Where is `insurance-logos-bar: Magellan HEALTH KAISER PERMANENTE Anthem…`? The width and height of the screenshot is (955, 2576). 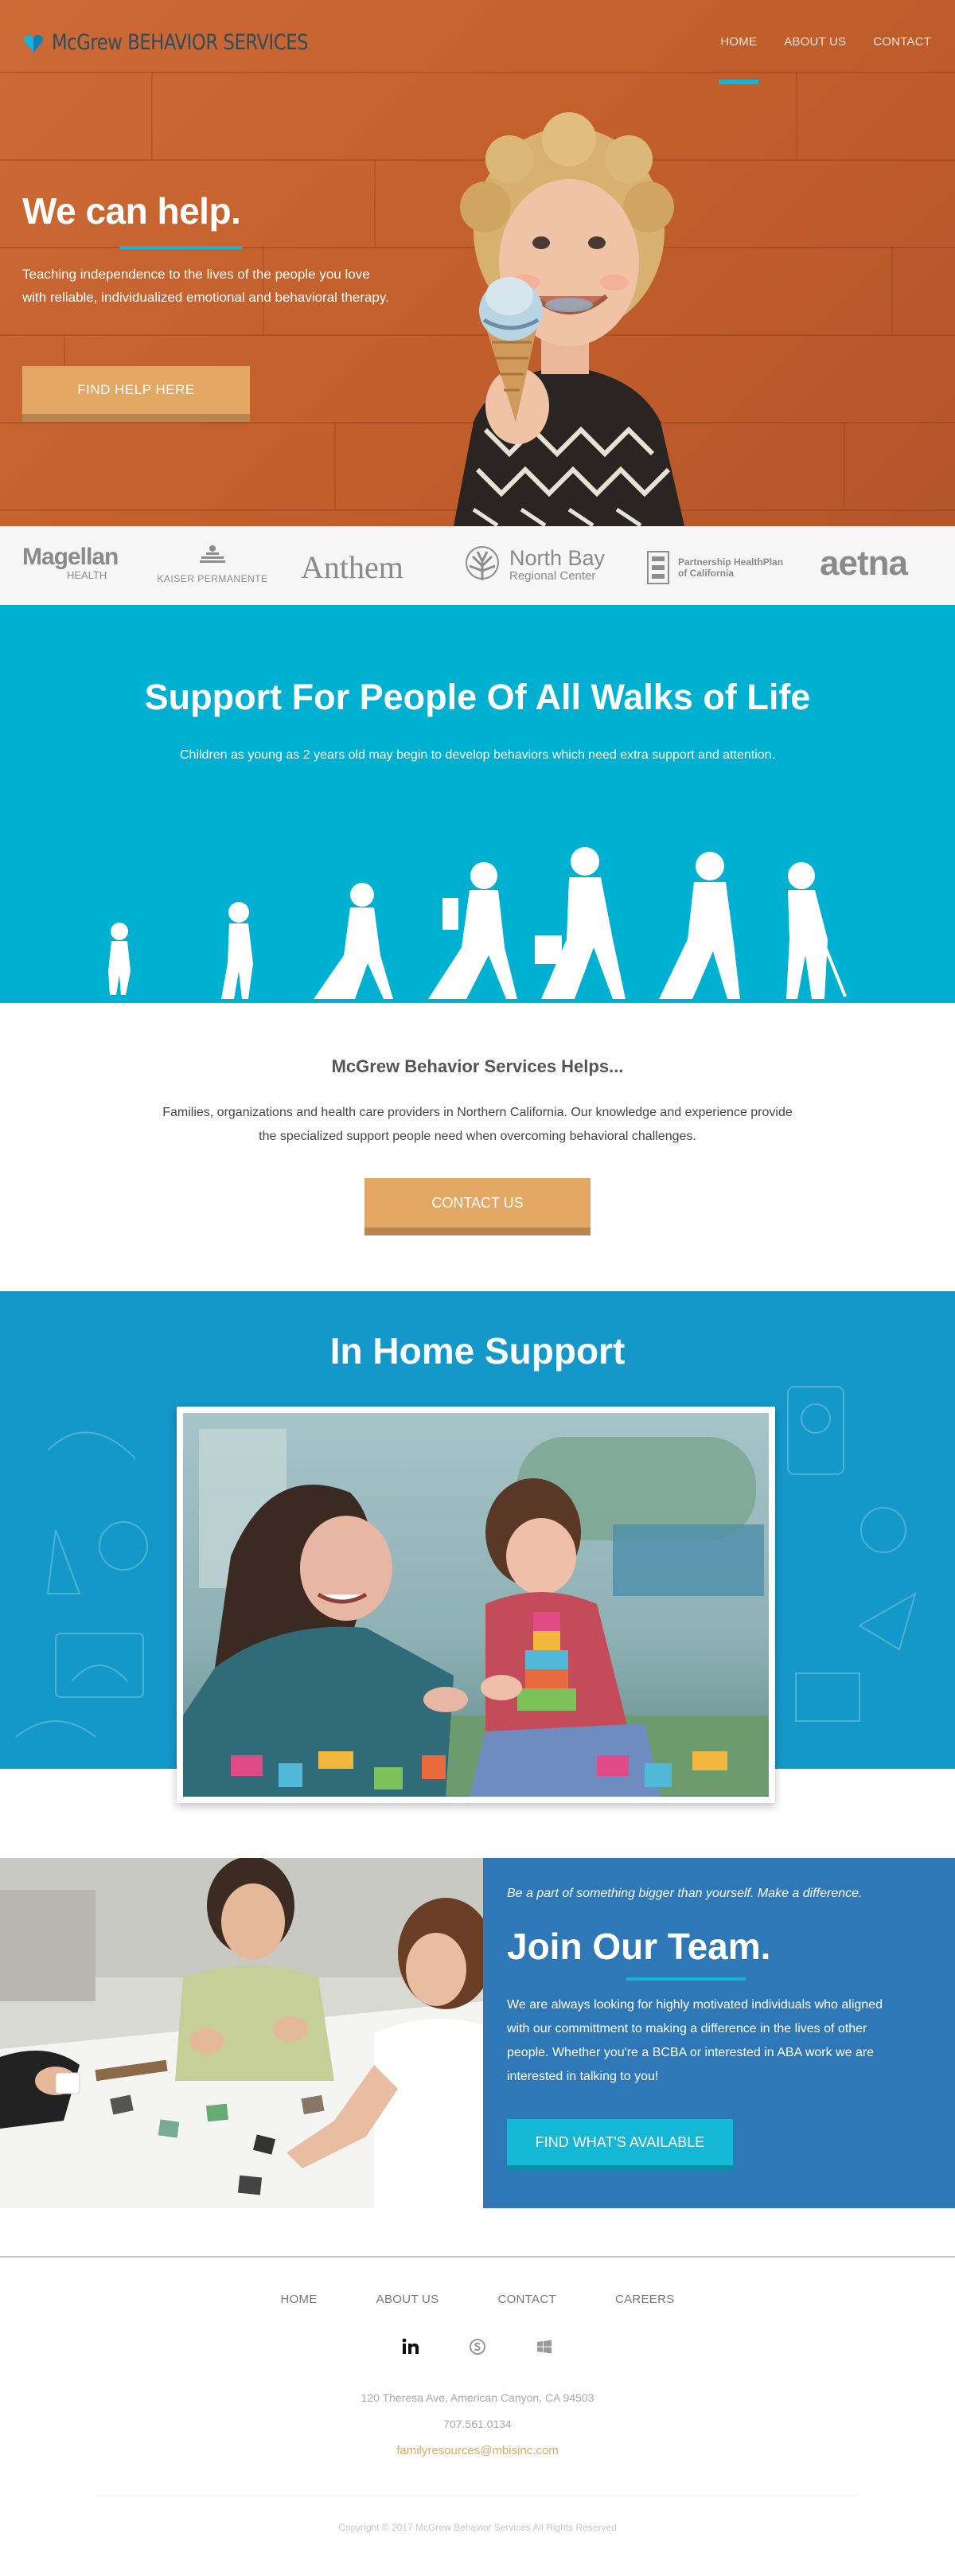 insurance-logos-bar: Magellan HEALTH KAISER PERMANENTE Anthem… is located at coordinates (477, 565).